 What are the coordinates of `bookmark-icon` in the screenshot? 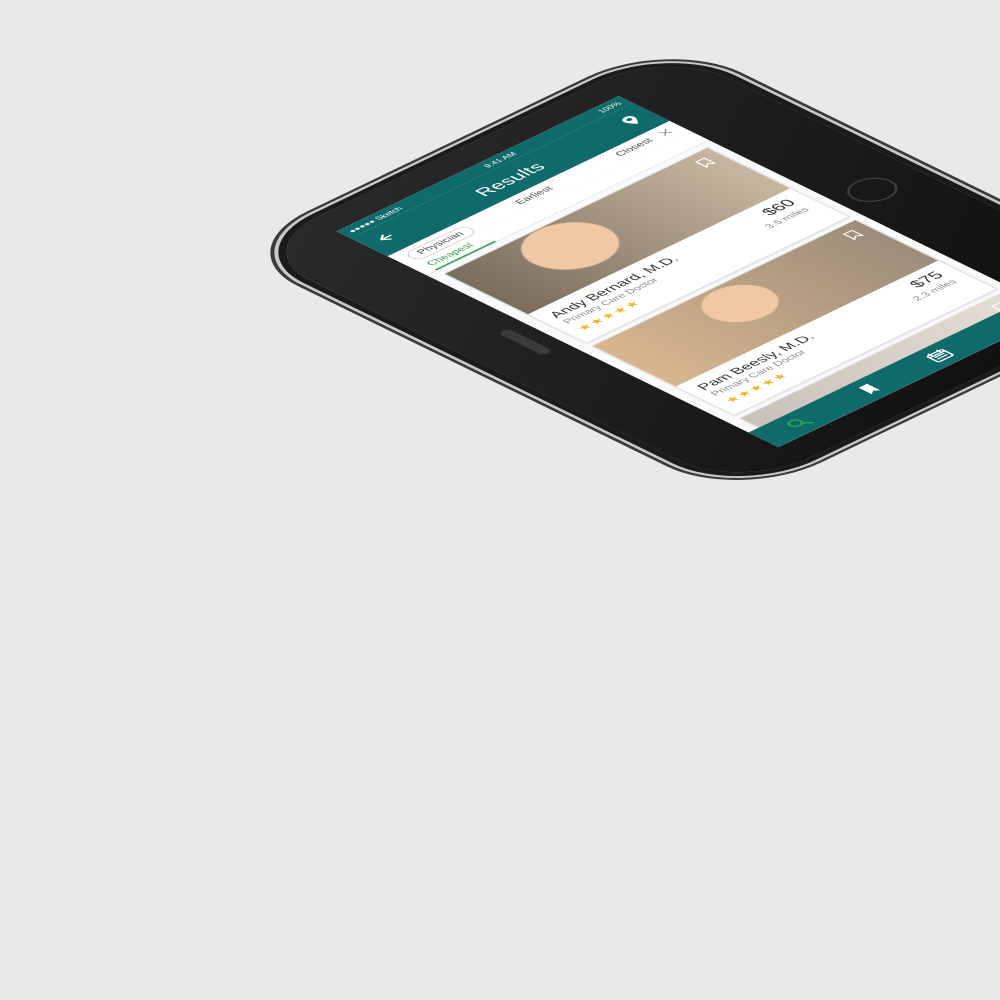 It's located at (869, 389).